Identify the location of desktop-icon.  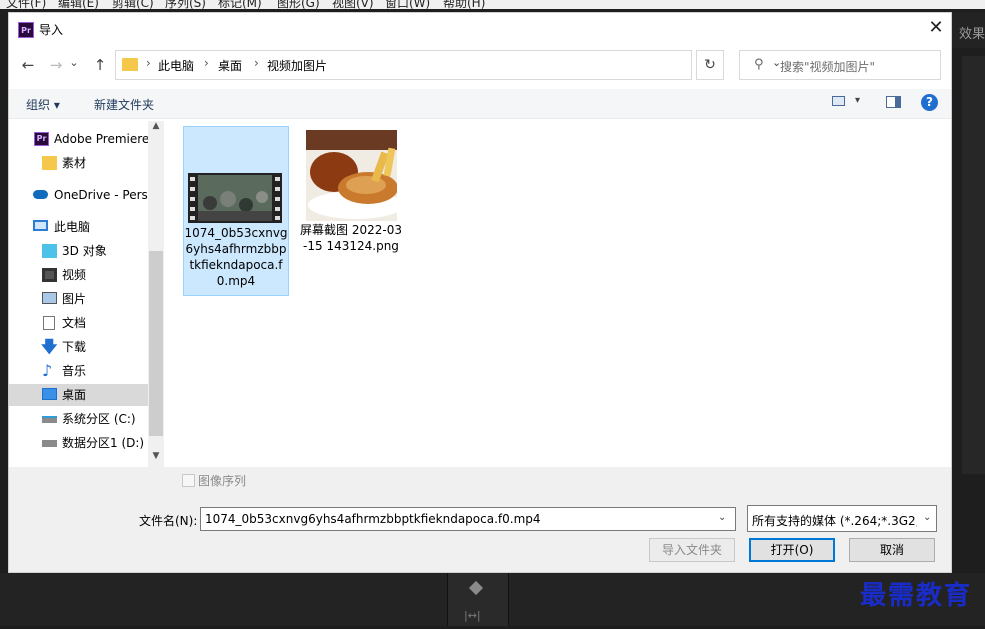
(49, 394).